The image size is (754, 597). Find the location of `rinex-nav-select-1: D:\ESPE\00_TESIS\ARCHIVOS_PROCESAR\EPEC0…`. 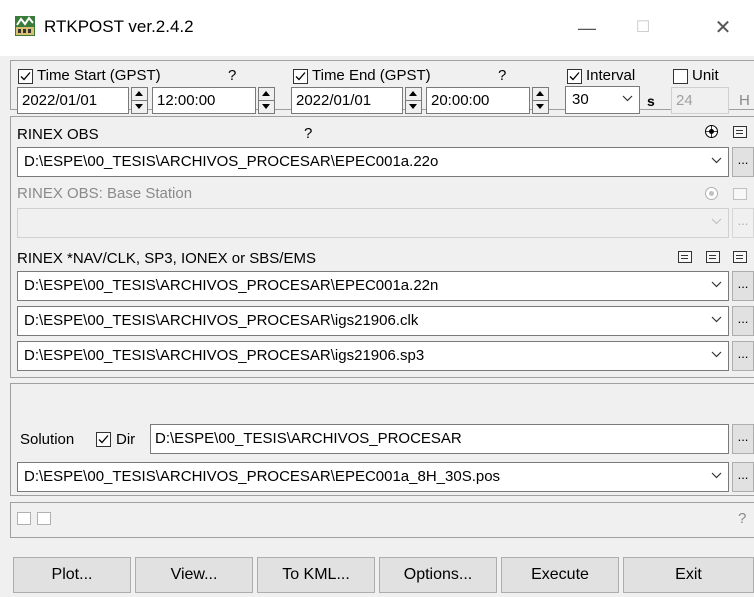

rinex-nav-select-1: D:\ESPE\00_TESIS\ARCHIVOS_PROCESAR\EPEC0… is located at coordinates (373, 286).